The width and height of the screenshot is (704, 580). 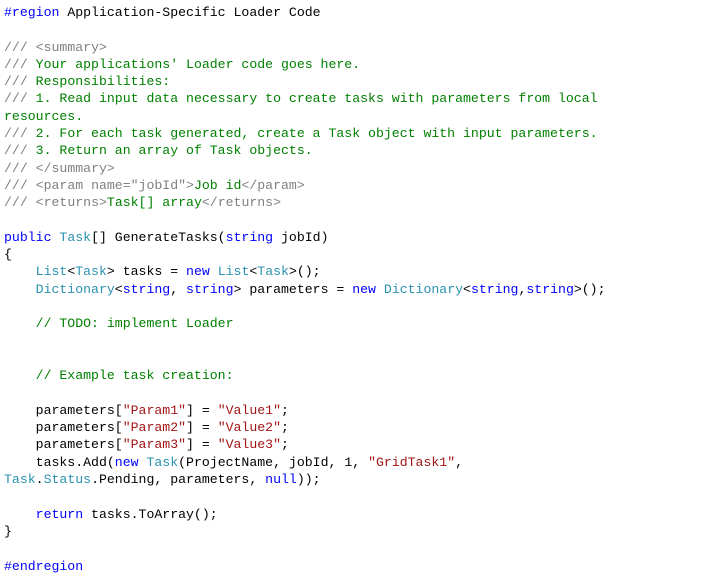 What do you see at coordinates (354, 479) in the screenshot?
I see `code-line: Task.Status.Pending, parameters, null));` at bounding box center [354, 479].